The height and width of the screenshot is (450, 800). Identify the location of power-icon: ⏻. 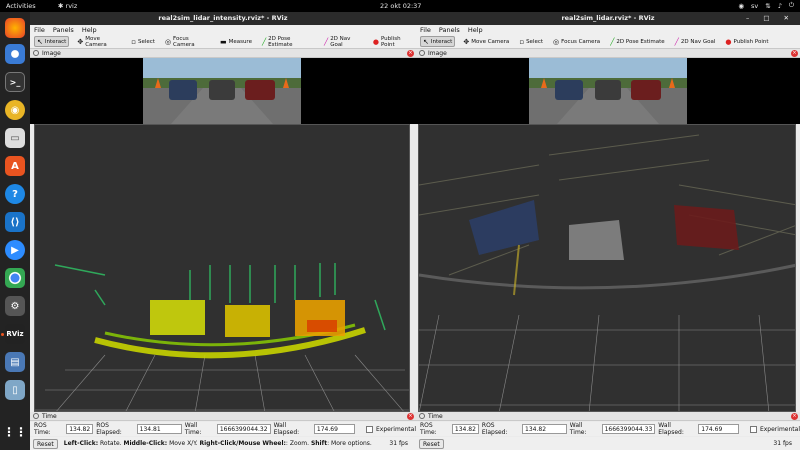
(791, 5).